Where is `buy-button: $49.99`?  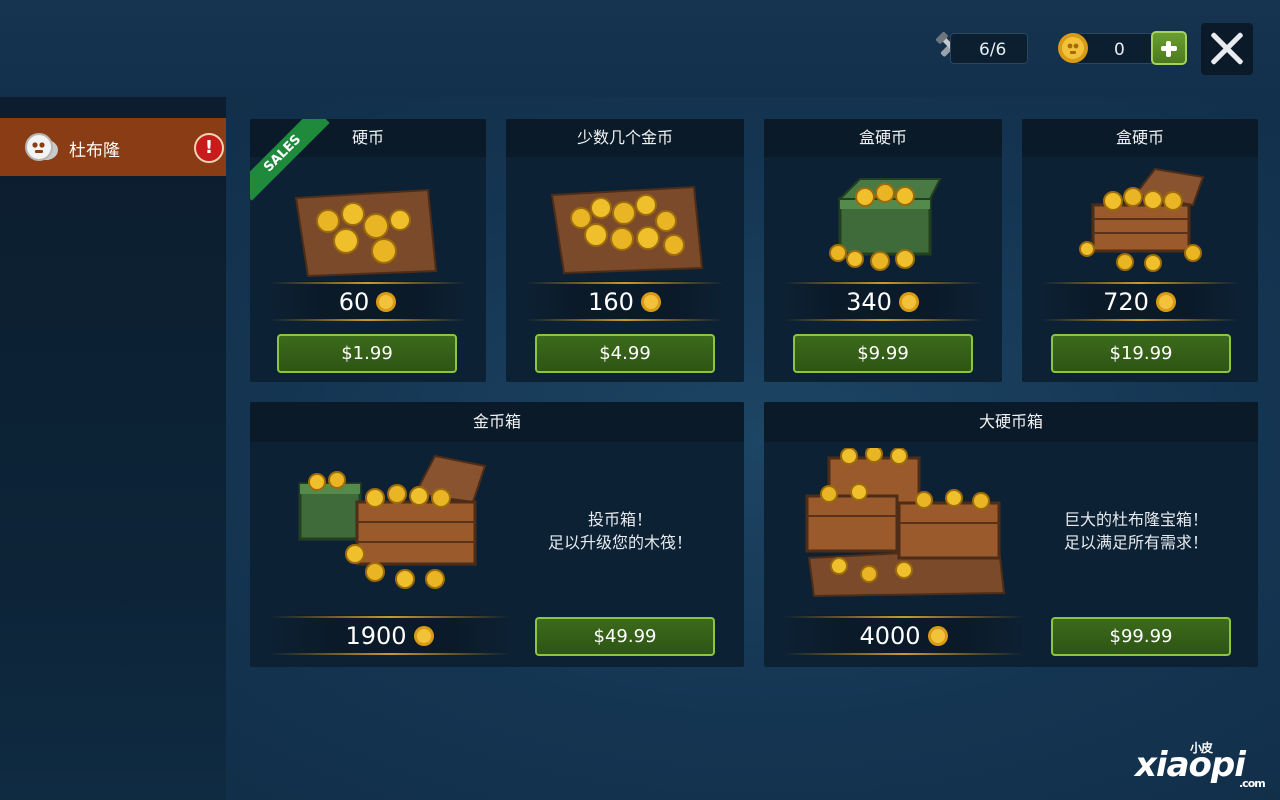
buy-button: $49.99 is located at coordinates (625, 636).